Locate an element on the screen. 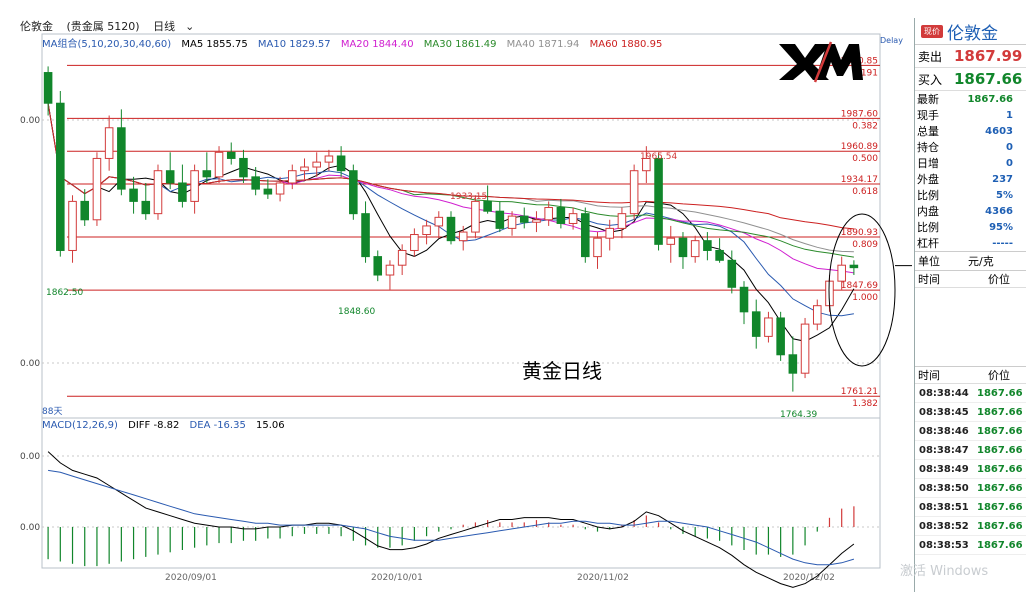 This screenshot has height=592, width=1026. tick-row: 08:38:53 1867.66 is located at coordinates (970, 545).